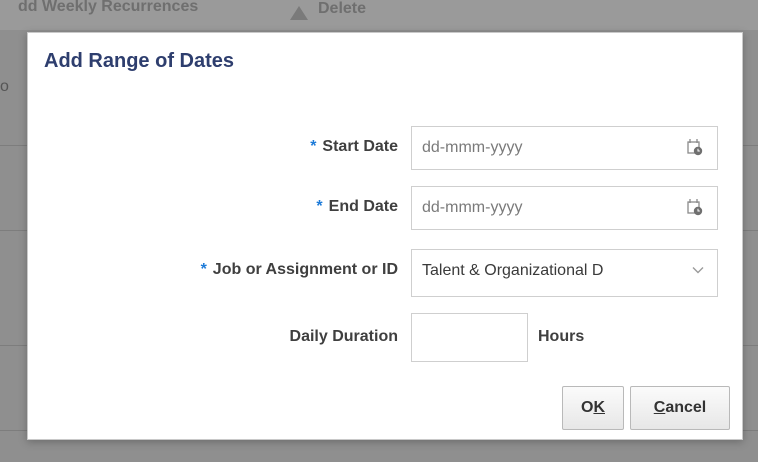 The width and height of the screenshot is (758, 462). Describe the element at coordinates (513, 270) in the screenshot. I see `assignment-selected-value: Talent & Organizational D` at that location.